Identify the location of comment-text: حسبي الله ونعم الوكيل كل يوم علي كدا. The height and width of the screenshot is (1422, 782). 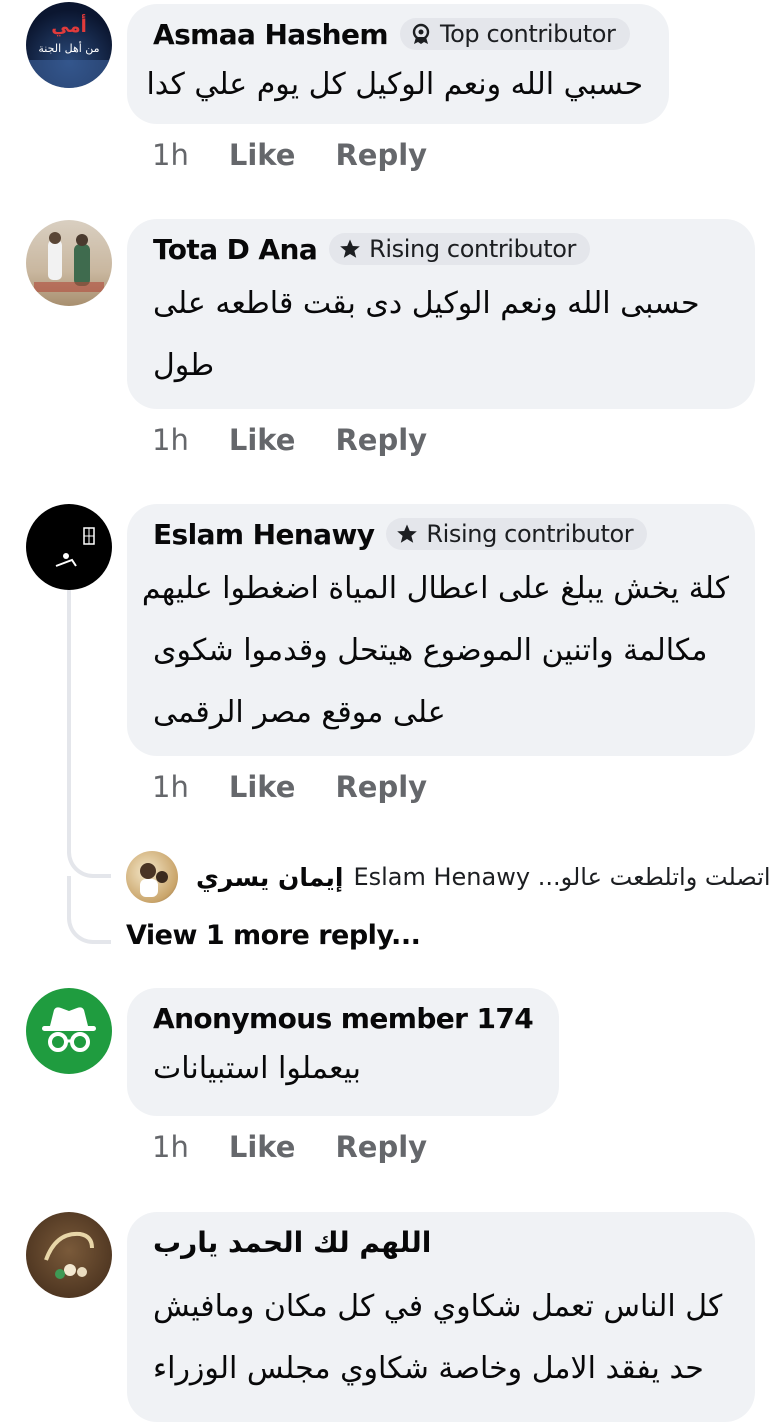
(394, 85).